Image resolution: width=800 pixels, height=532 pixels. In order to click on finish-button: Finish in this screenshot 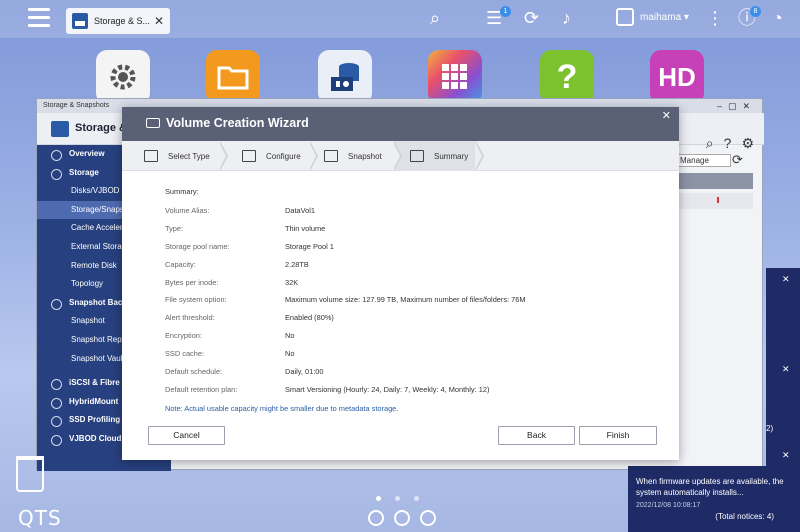, I will do `click(618, 435)`.